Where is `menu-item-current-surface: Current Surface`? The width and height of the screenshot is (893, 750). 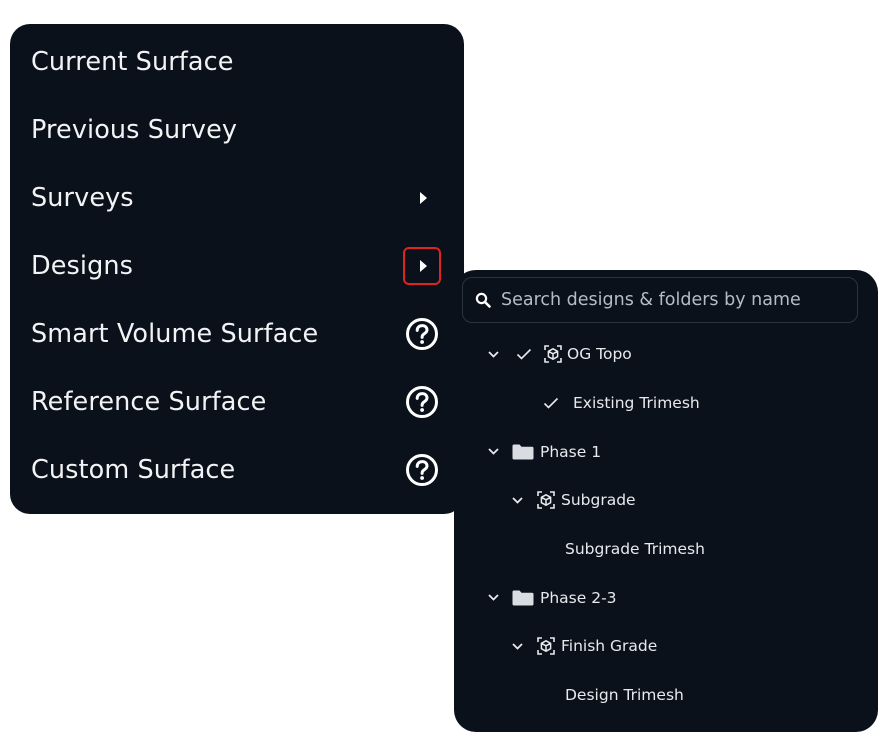
menu-item-current-surface: Current Surface is located at coordinates (237, 62).